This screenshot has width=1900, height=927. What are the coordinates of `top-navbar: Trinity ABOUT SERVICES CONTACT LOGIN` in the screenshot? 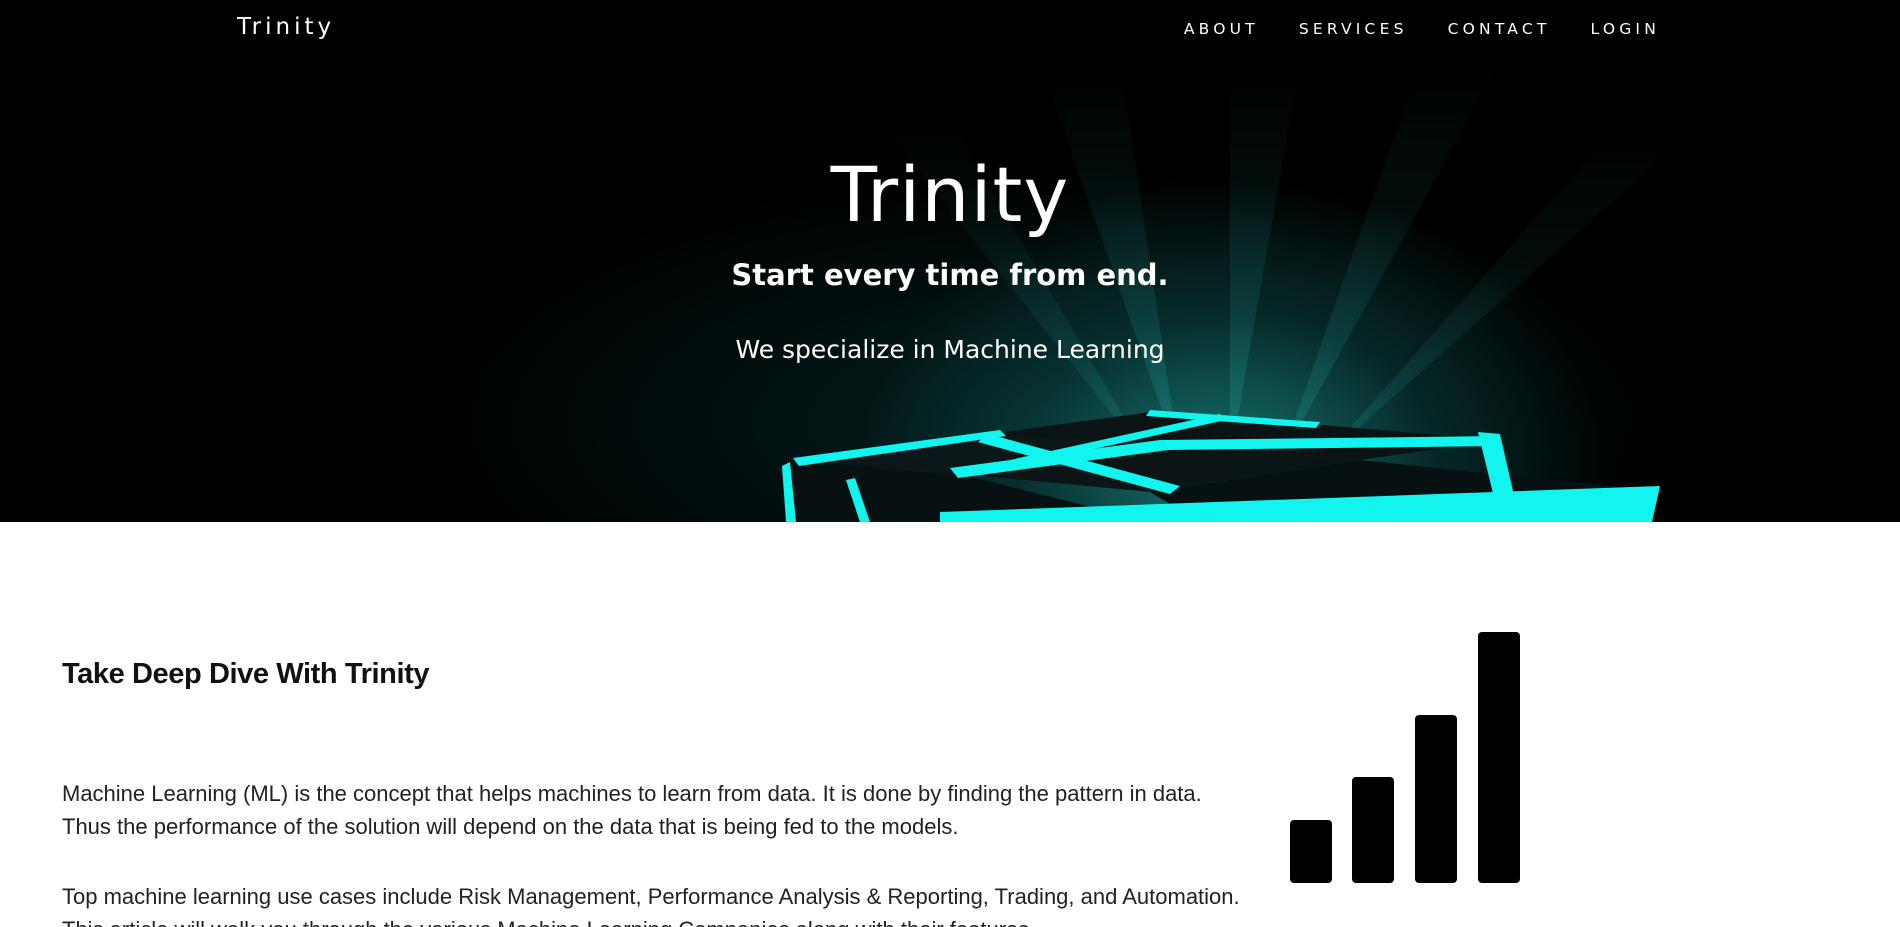 It's located at (950, 31).